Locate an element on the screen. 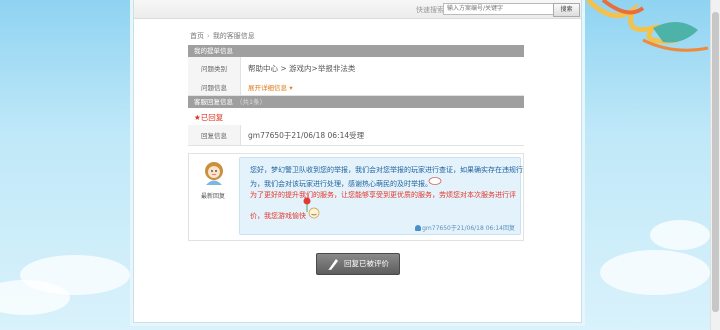 The height and width of the screenshot is (330, 720). expand-details-link: 展开详细信息 ▾ is located at coordinates (270, 87).